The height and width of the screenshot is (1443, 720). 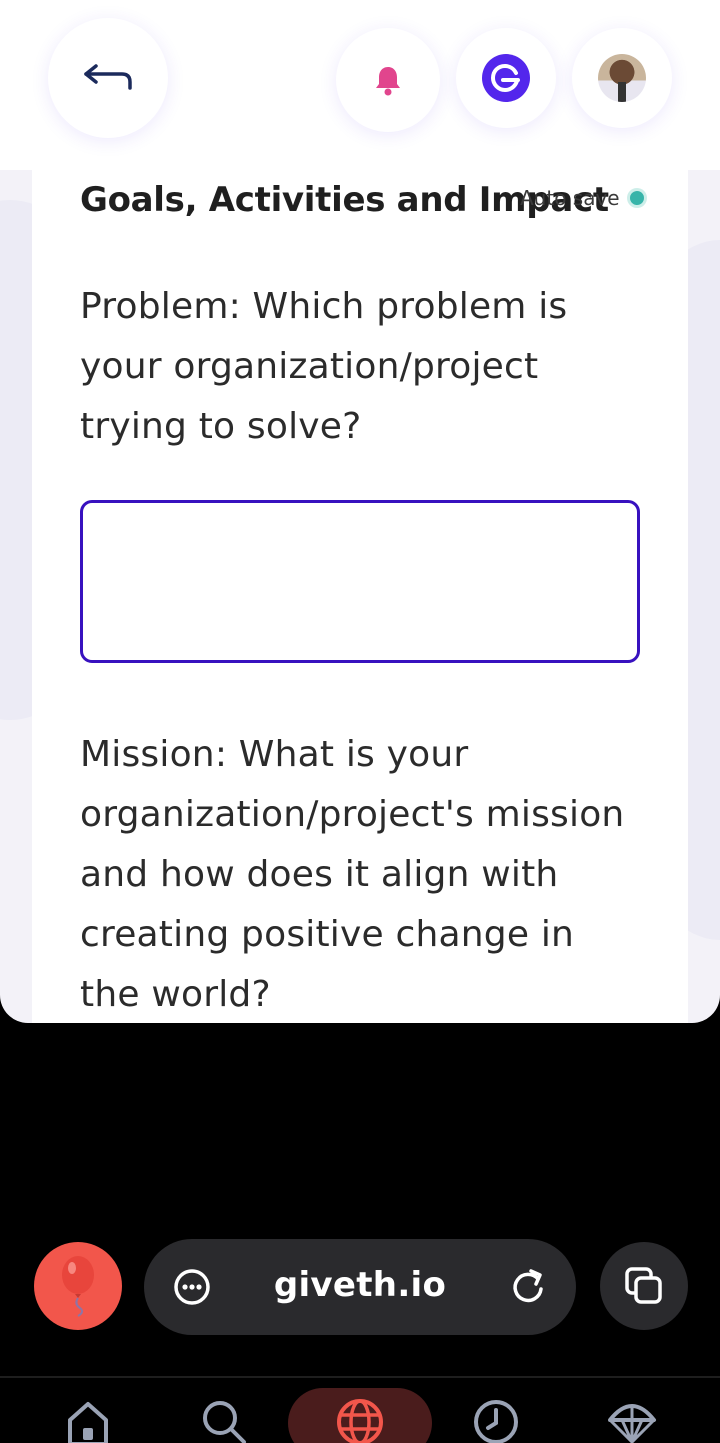 I want to click on autosave-label: Auto save, so click(x=570, y=198).